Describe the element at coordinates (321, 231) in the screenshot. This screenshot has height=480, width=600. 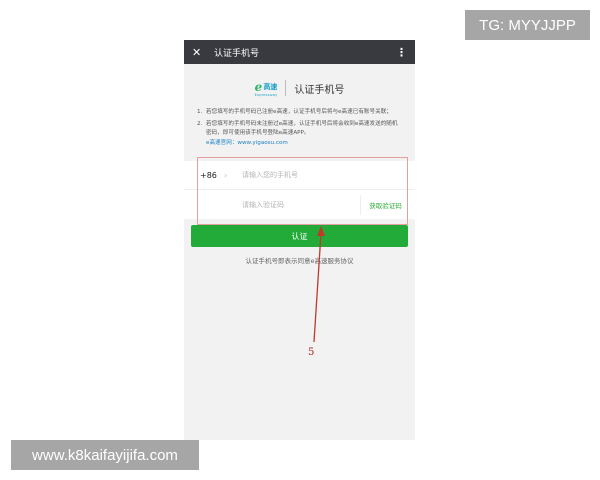
I see `arrow-head` at that location.